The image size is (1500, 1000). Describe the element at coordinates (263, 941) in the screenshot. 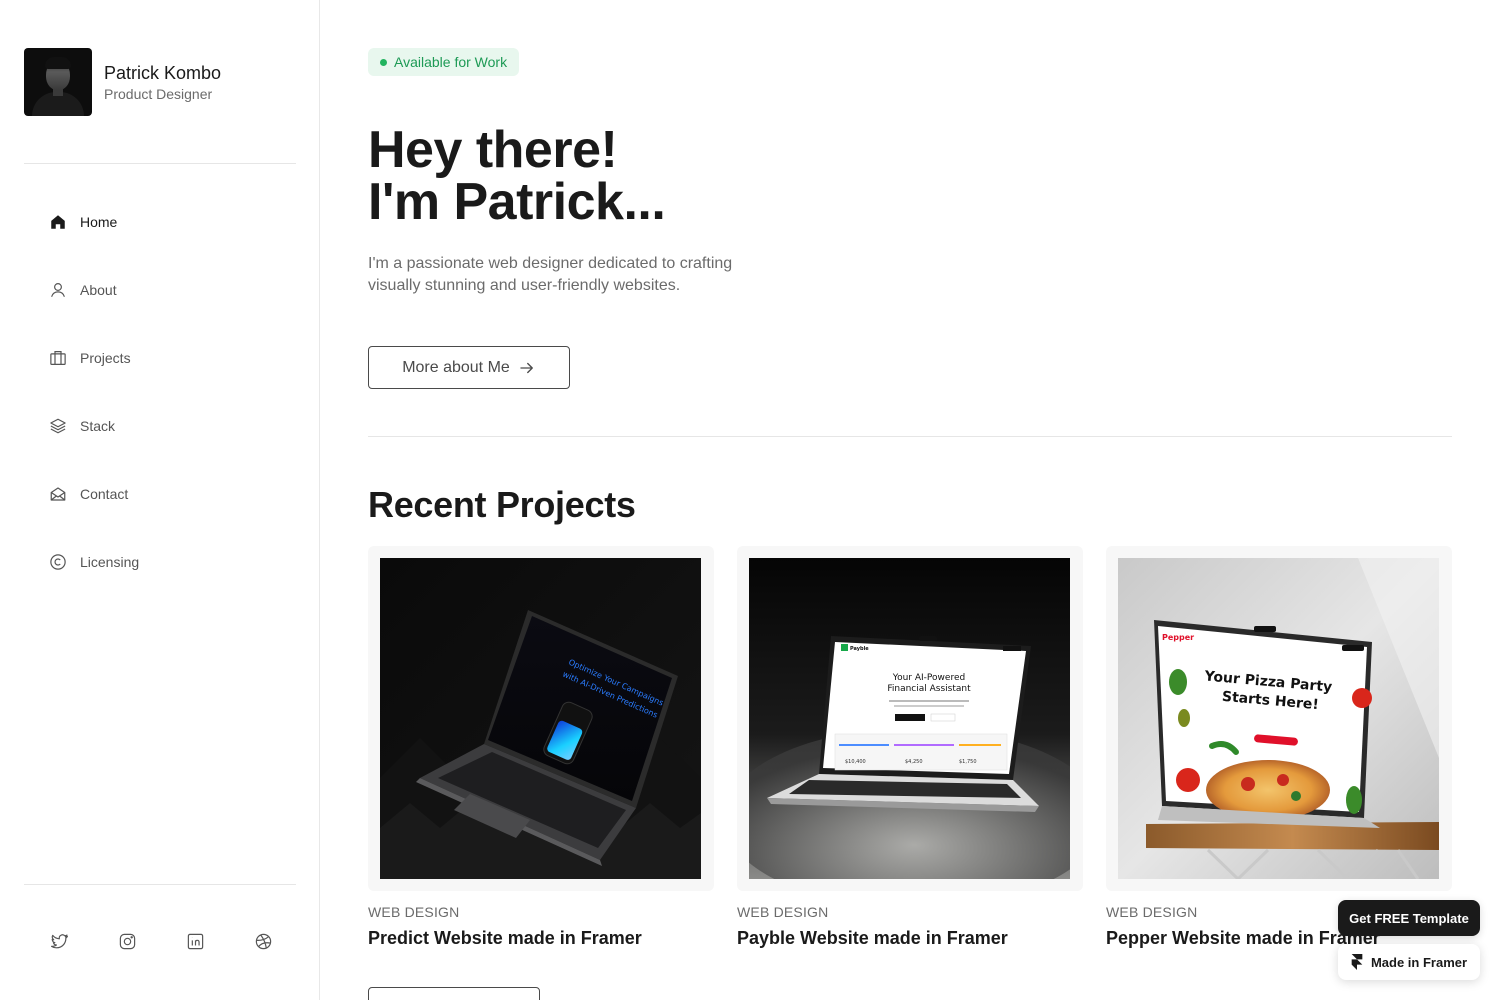

I see `dribbble-icon` at that location.